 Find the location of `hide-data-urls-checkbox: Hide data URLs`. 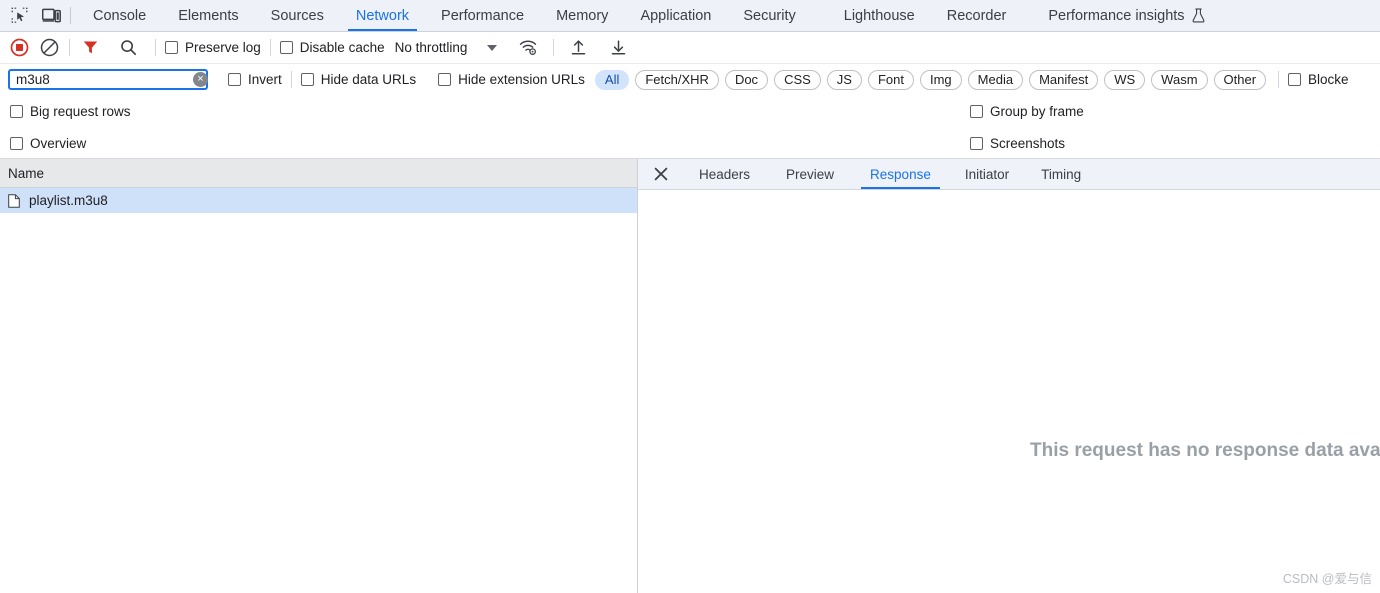

hide-data-urls-checkbox: Hide data URLs is located at coordinates (358, 79).